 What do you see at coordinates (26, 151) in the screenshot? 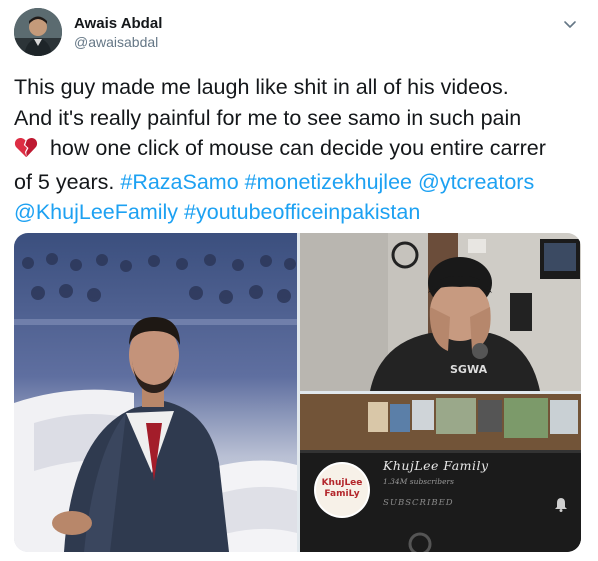
I see `broken-heart-icon` at bounding box center [26, 151].